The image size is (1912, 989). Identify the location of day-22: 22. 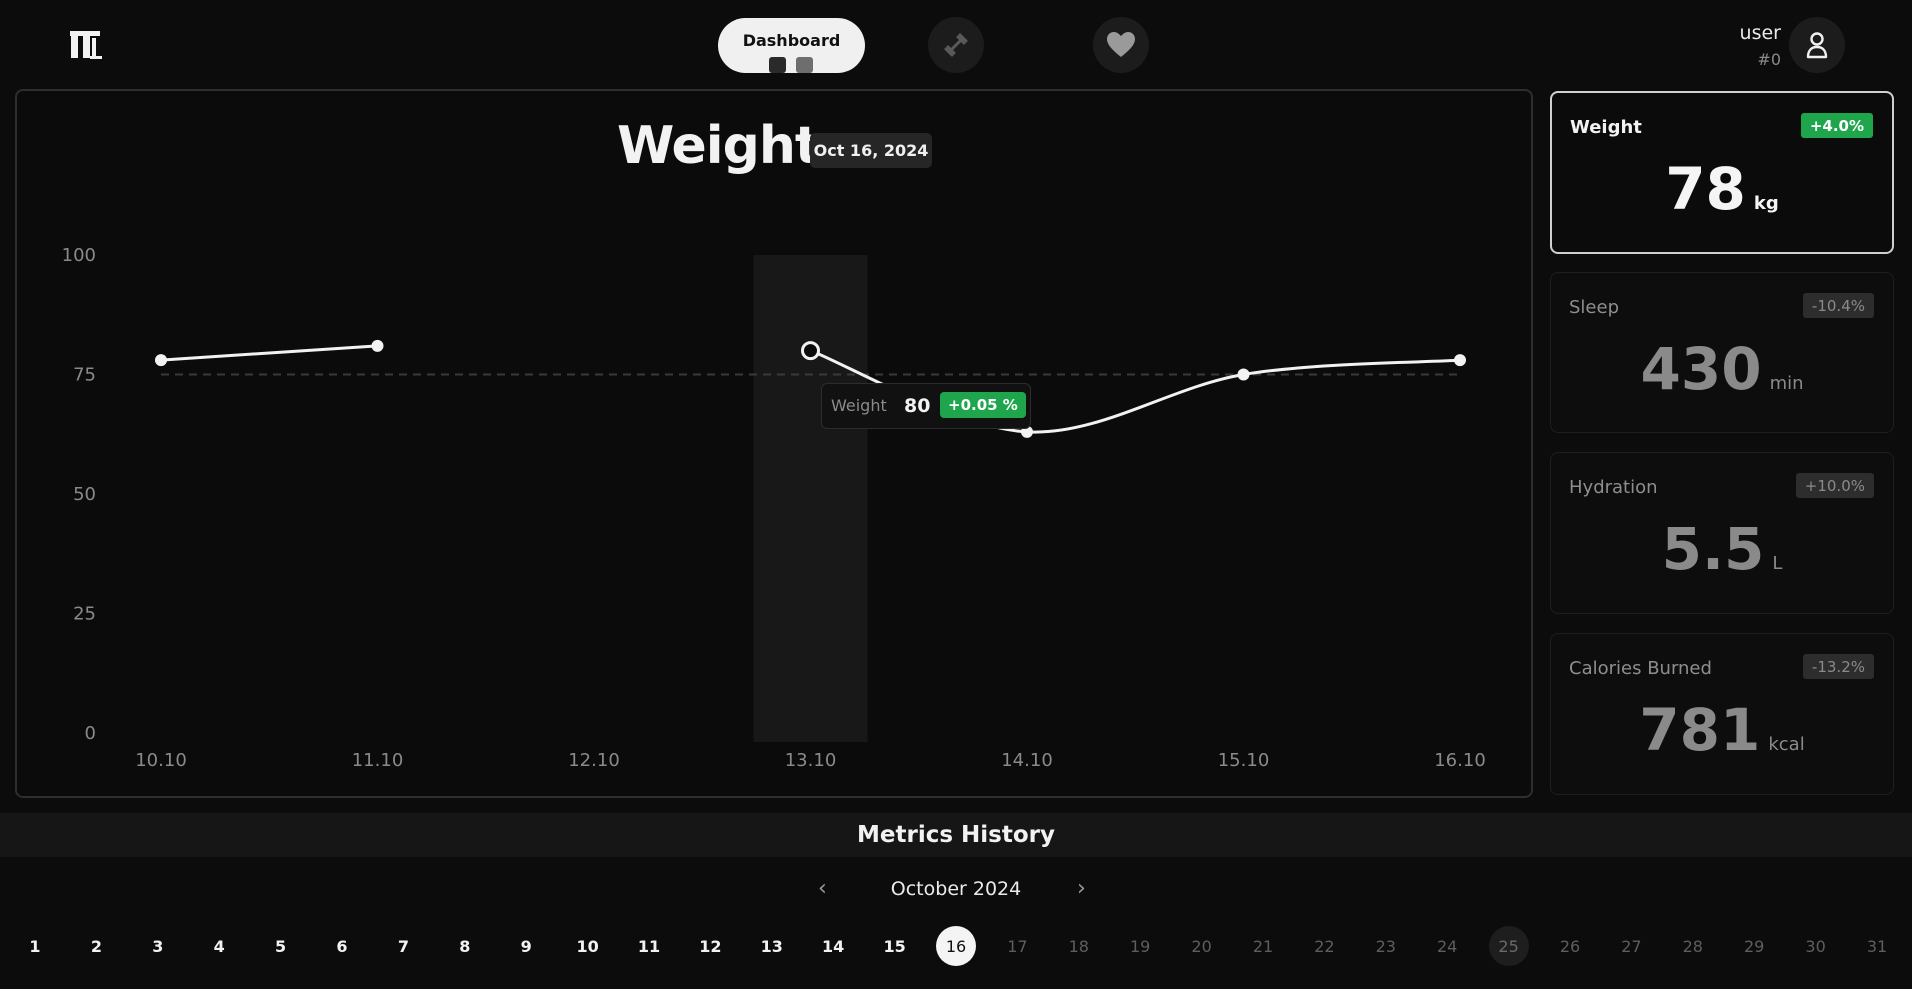
(1324, 946).